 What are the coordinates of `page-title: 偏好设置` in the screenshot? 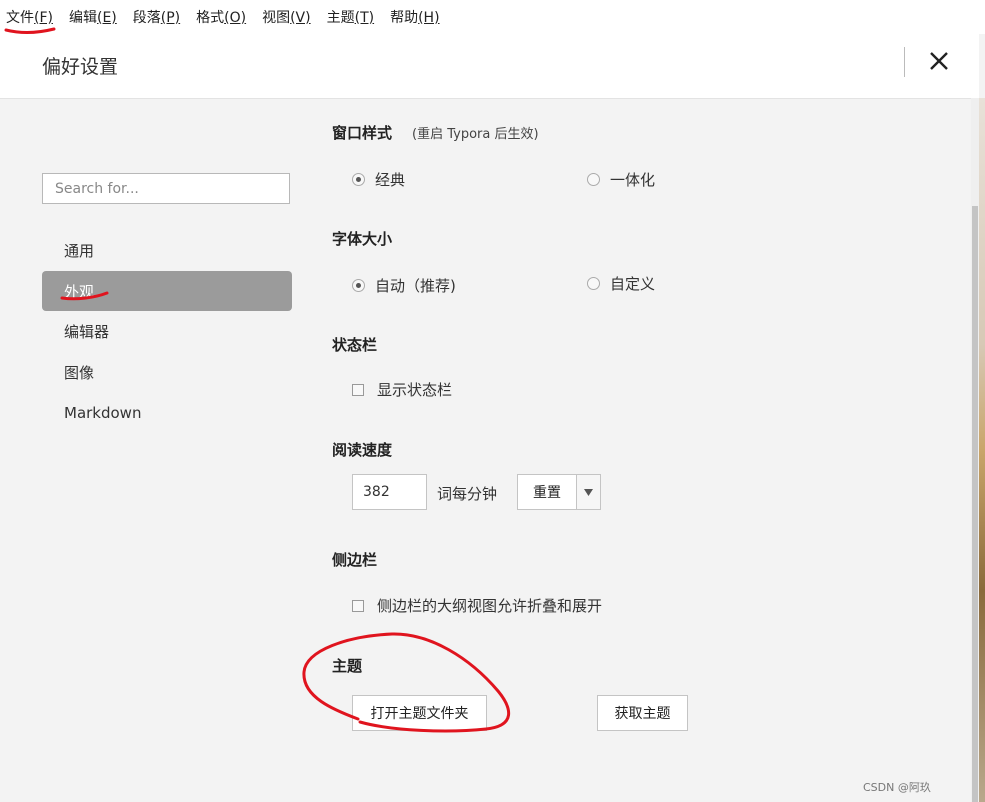 It's located at (80, 67).